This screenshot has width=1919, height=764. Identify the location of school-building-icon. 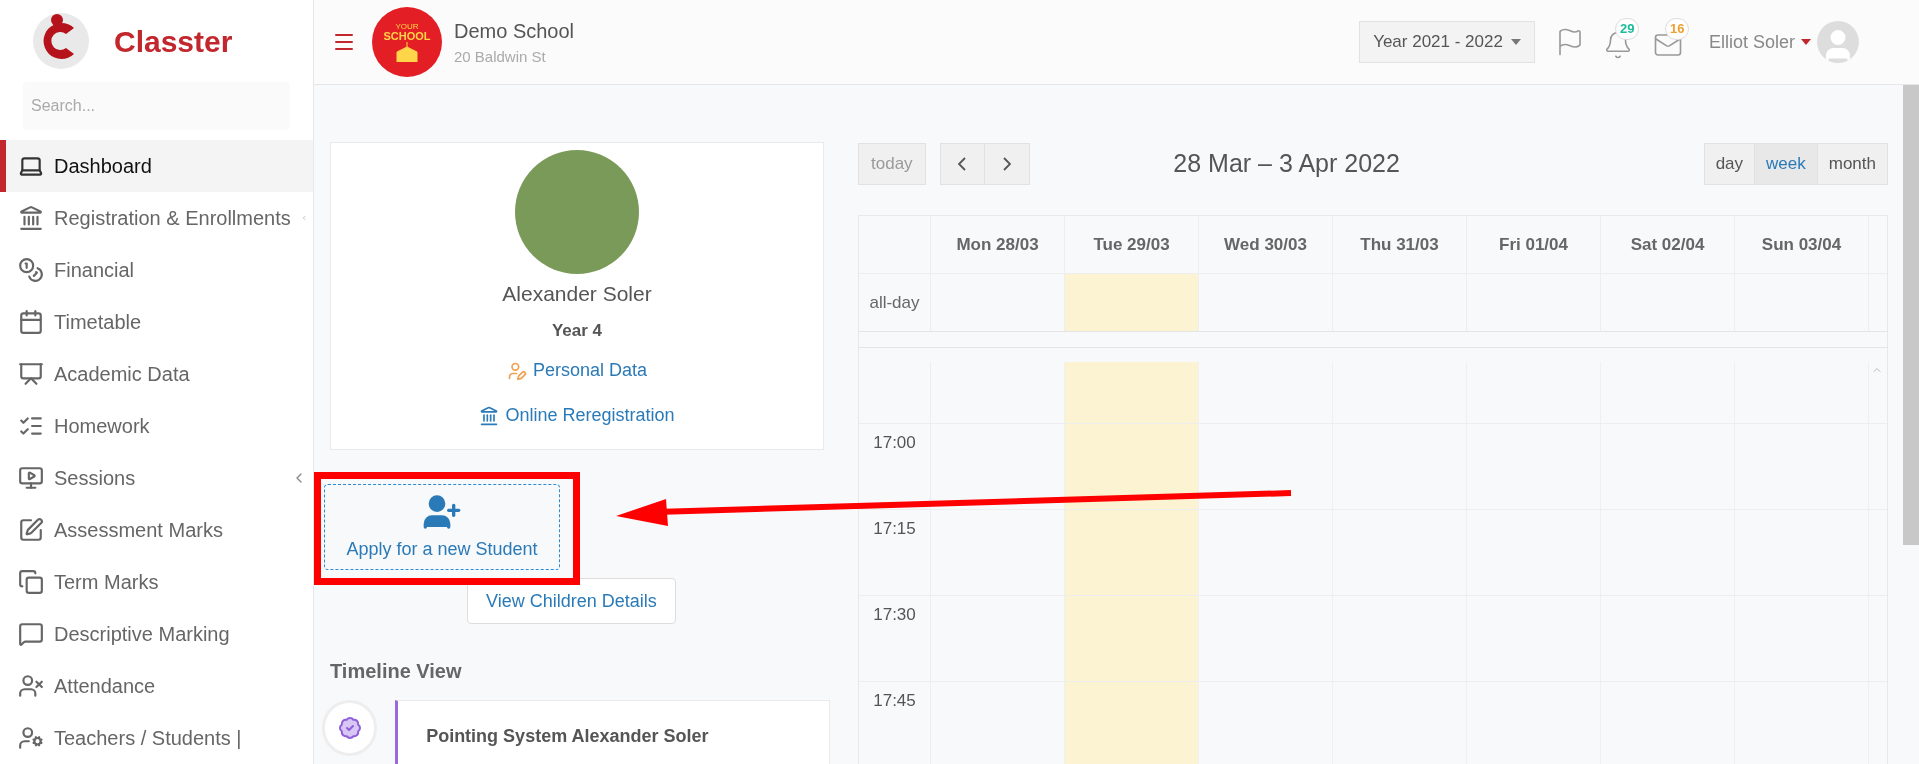
(407, 51).